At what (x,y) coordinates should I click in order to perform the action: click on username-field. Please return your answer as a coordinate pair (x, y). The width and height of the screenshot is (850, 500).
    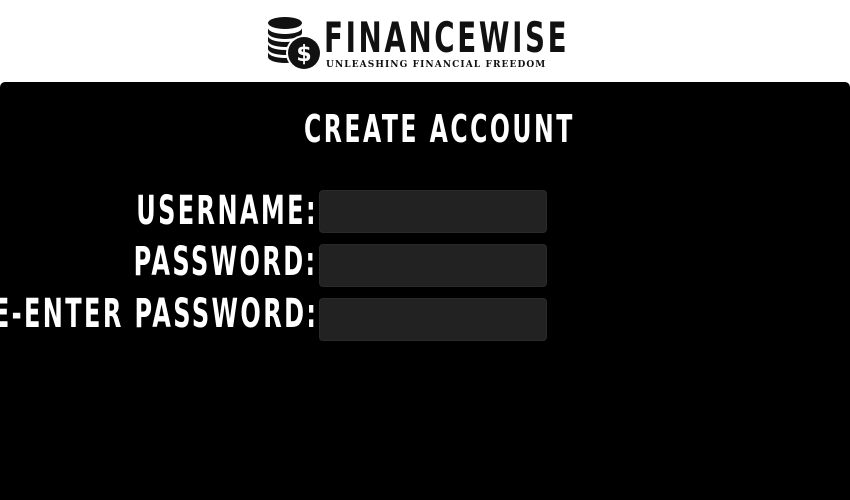
    Looking at the image, I should click on (433, 211).